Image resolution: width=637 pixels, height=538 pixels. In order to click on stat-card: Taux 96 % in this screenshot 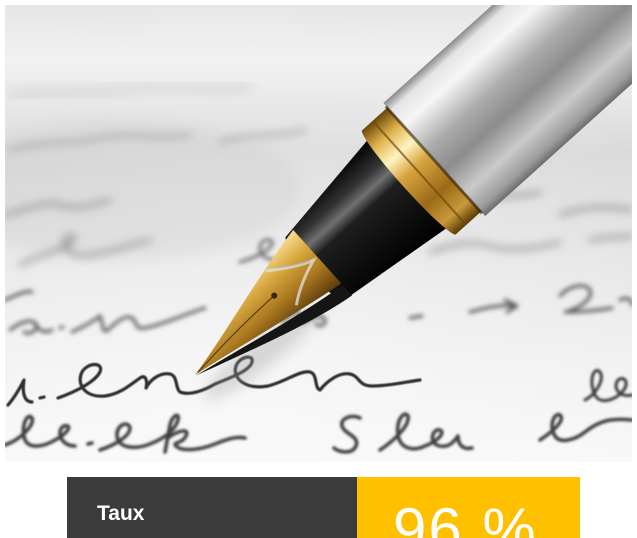, I will do `click(323, 507)`.